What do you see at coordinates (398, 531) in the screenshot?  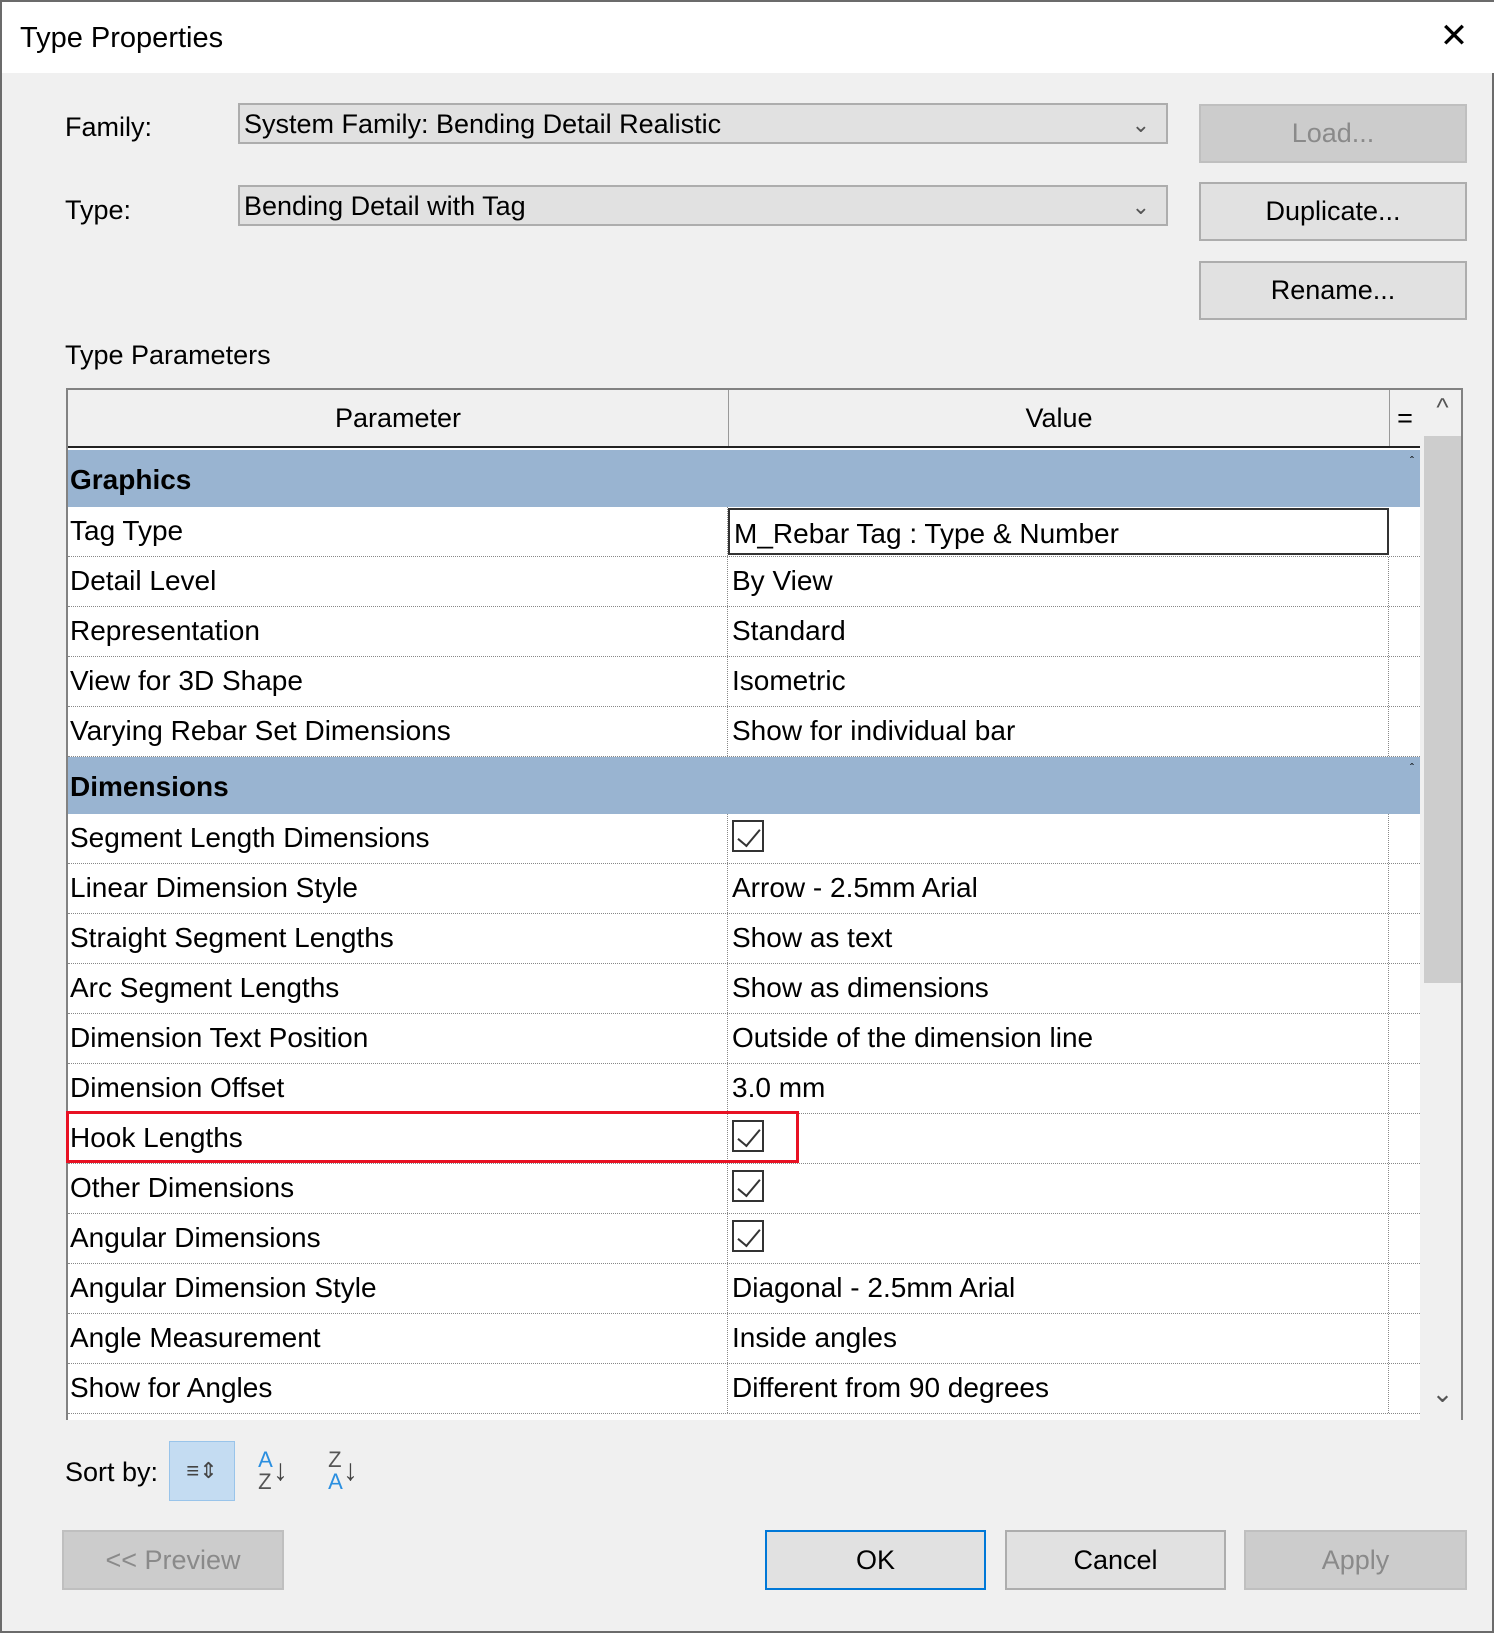 I see `parameter-name: Tag Type` at bounding box center [398, 531].